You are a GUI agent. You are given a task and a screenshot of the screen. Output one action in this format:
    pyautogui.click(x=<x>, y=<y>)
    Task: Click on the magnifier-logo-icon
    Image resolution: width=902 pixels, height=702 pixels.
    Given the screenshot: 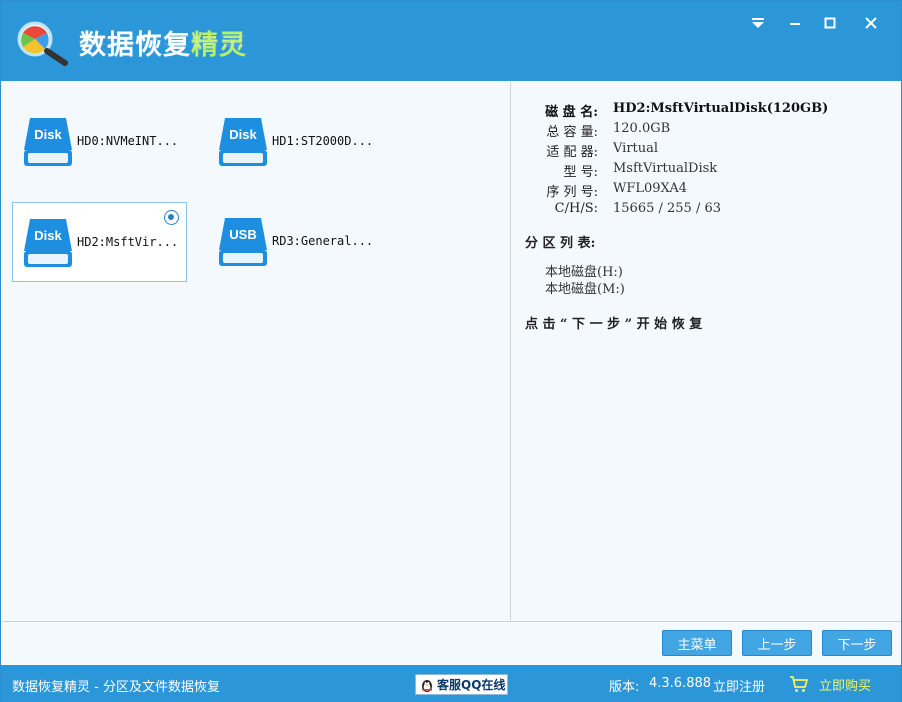 What is the action you would take?
    pyautogui.click(x=42, y=43)
    